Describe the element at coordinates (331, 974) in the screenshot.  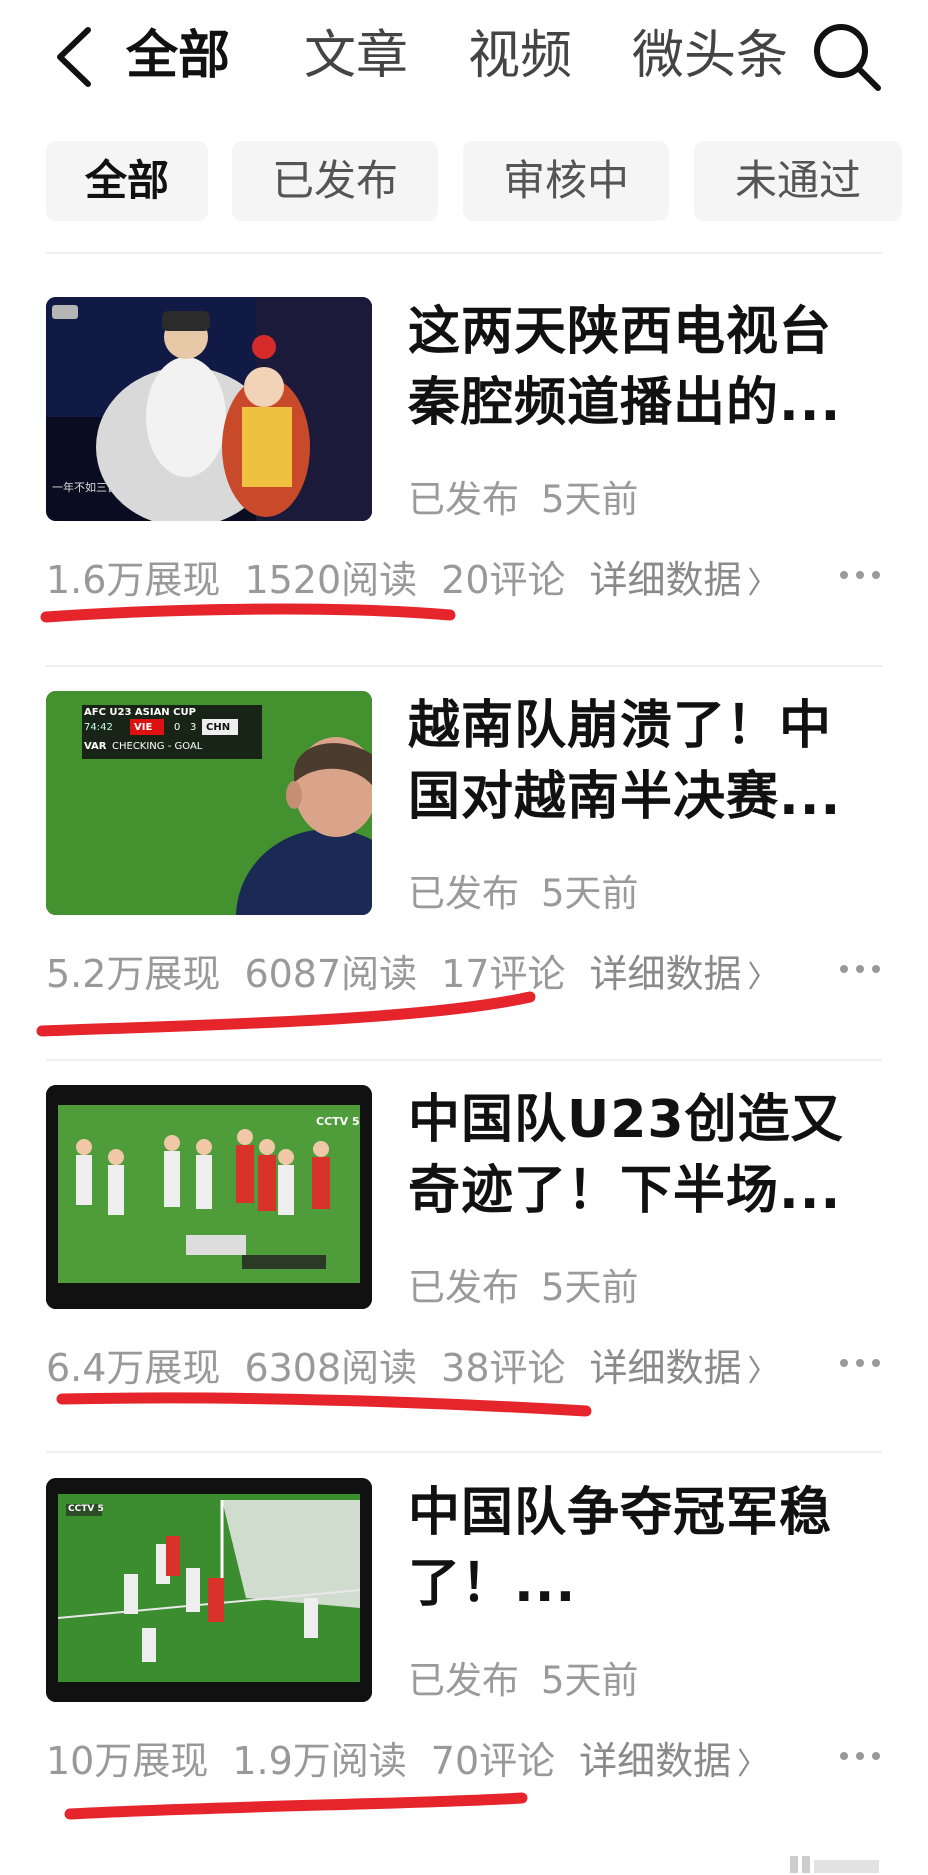
I see `reads-count: 6087阅读` at that location.